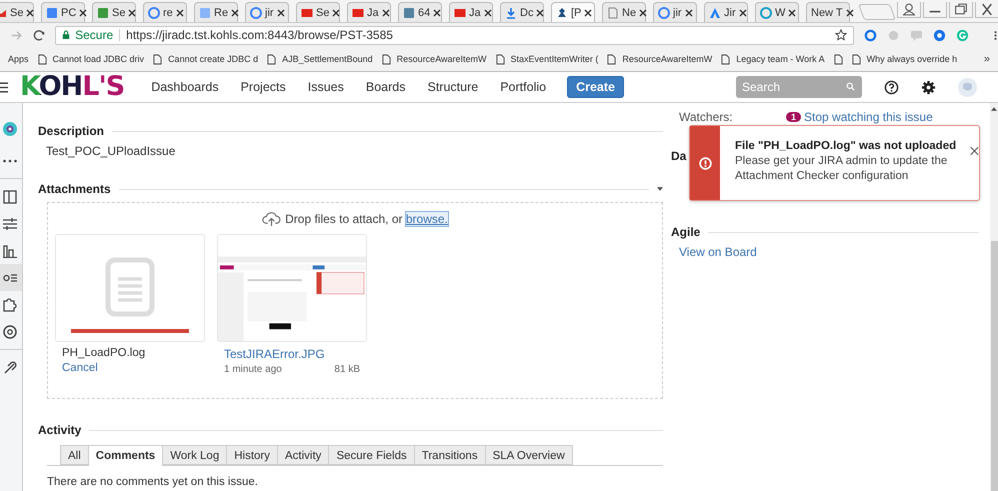 The width and height of the screenshot is (998, 491). What do you see at coordinates (450, 455) in the screenshot?
I see `activity-tab: Transitions` at bounding box center [450, 455].